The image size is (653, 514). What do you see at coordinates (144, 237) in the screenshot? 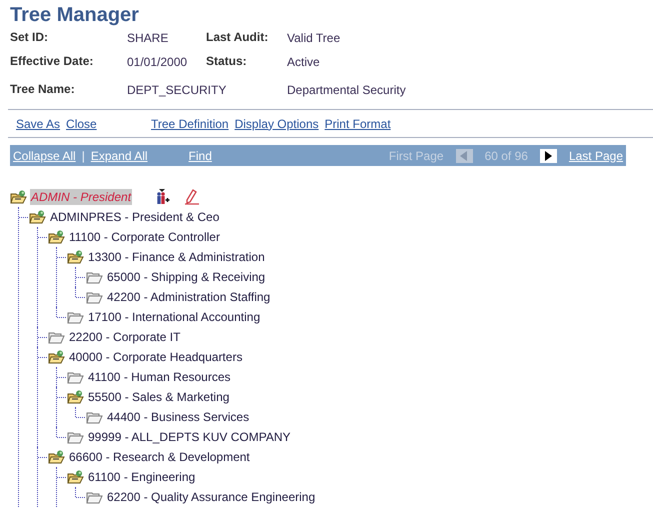
I see `tree-node: 11100 - Corporate Controller` at bounding box center [144, 237].